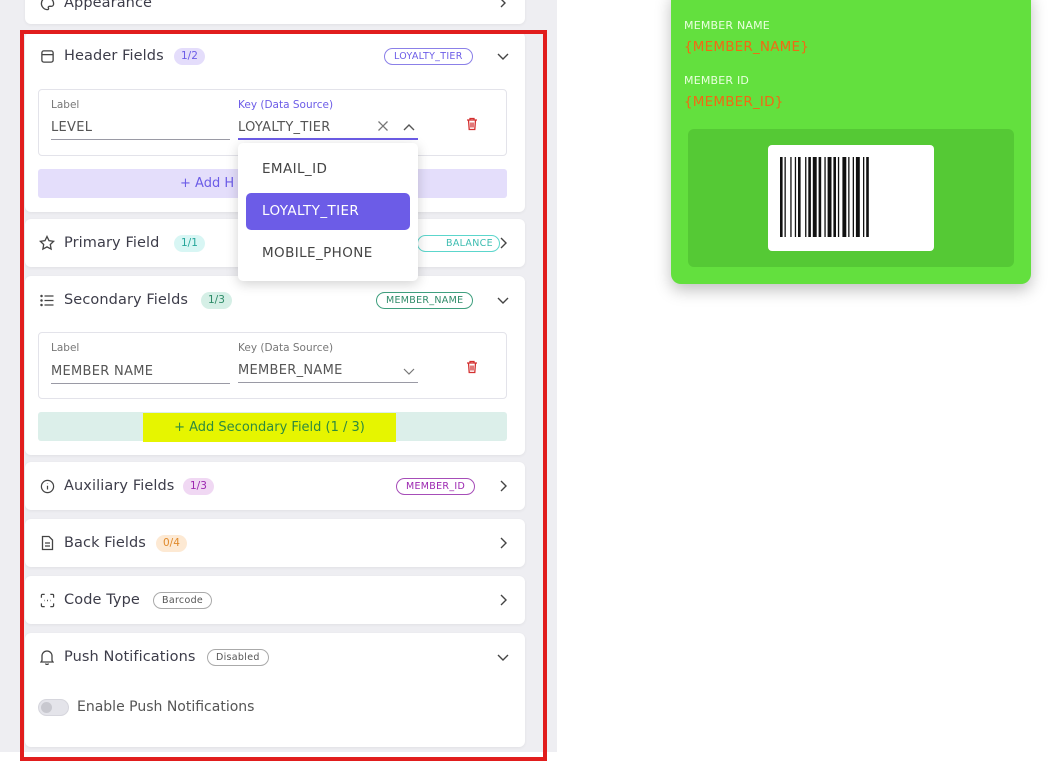 The width and height of the screenshot is (1063, 762). What do you see at coordinates (383, 126) in the screenshot?
I see `clear-icon` at bounding box center [383, 126].